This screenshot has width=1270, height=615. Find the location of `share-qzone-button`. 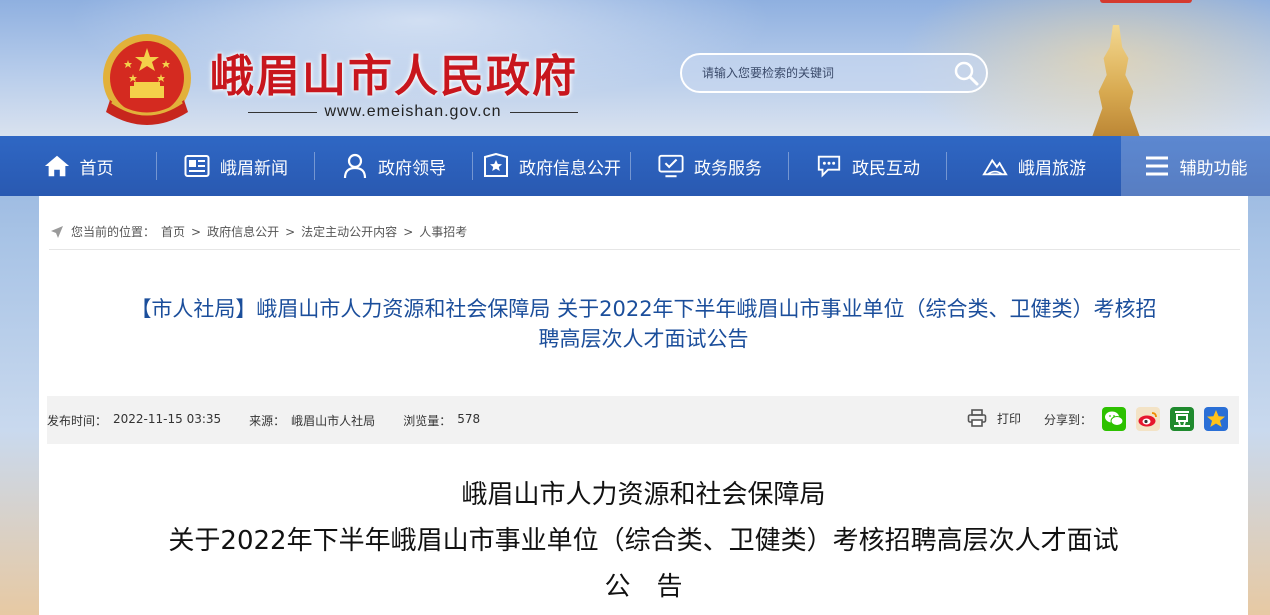

share-qzone-button is located at coordinates (1216, 419).